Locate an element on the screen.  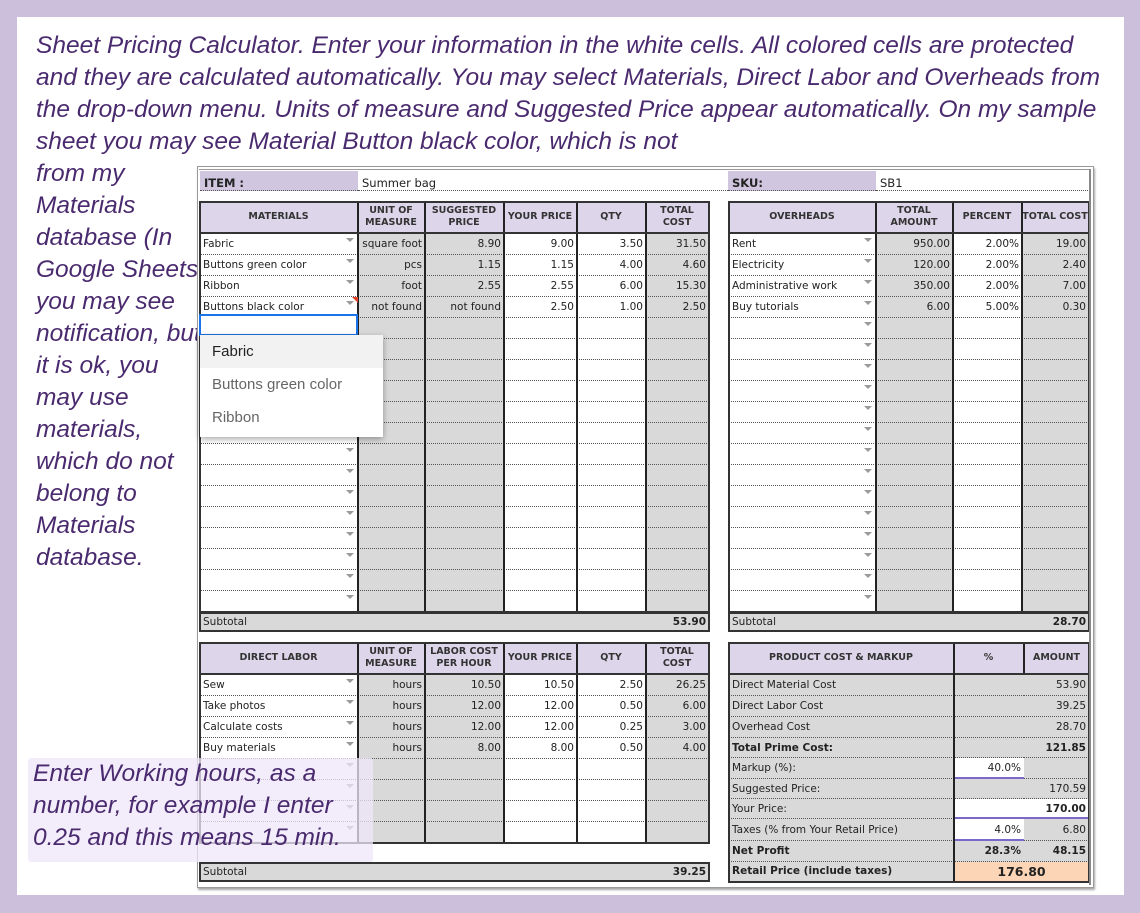
selected-cell is located at coordinates (278, 325).